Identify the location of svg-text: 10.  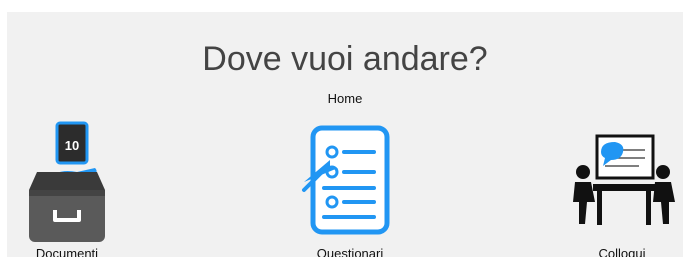
(72, 145).